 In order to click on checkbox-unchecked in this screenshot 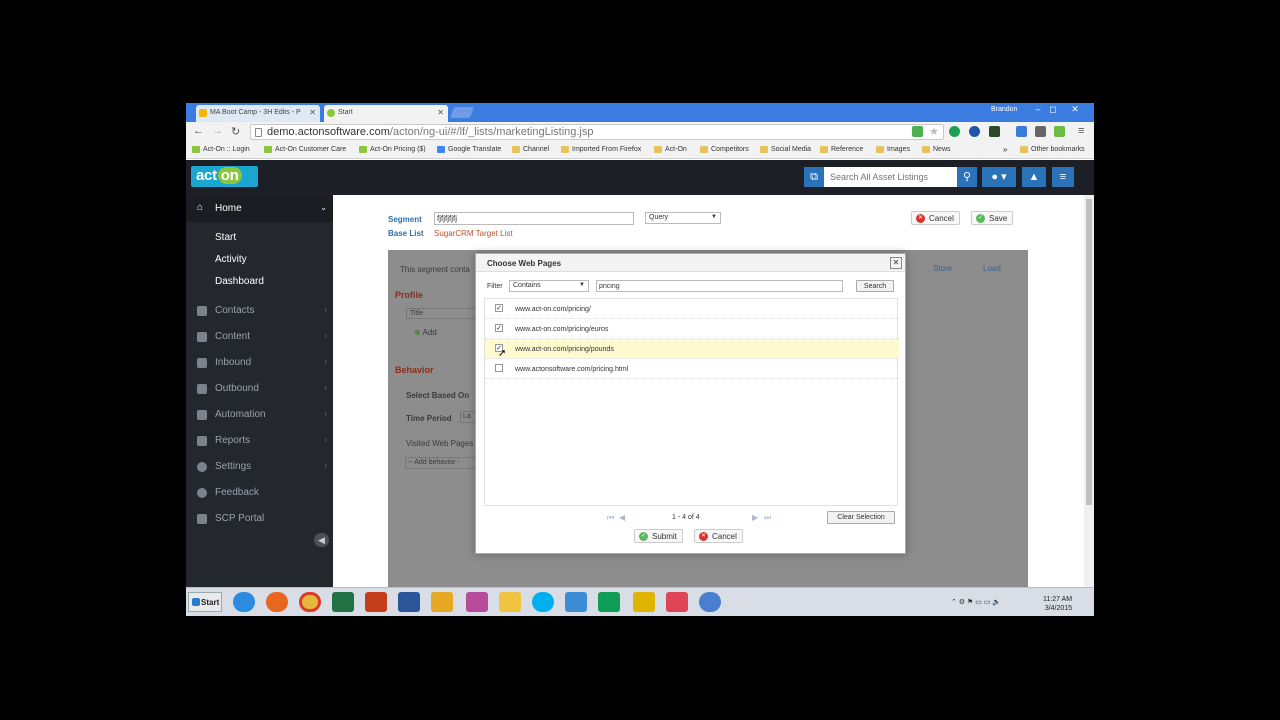, I will do `click(499, 368)`.